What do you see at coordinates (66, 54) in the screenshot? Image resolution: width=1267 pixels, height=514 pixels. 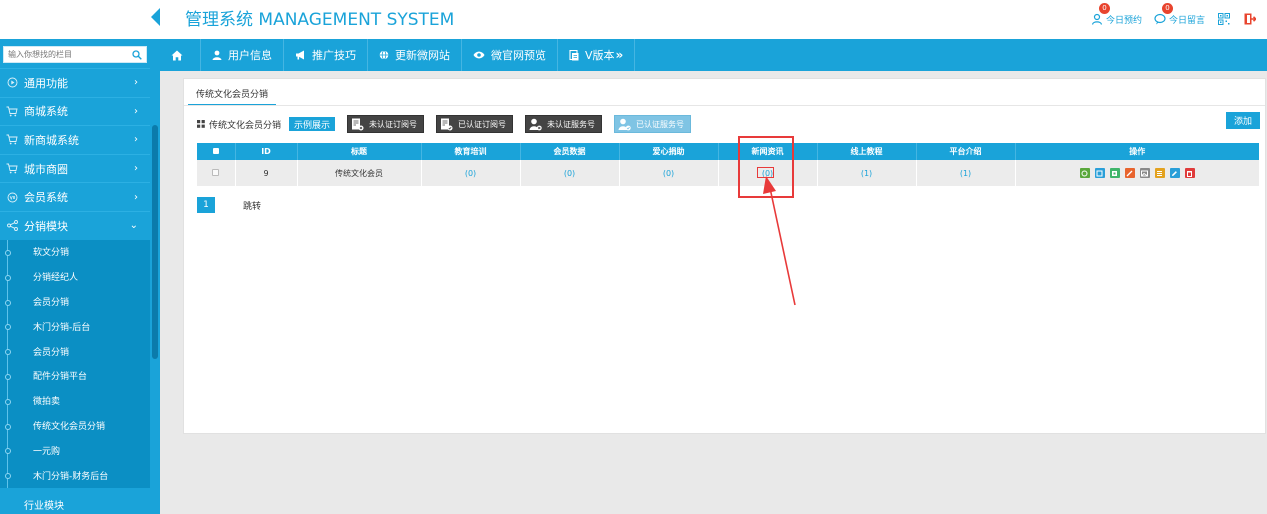 I see `sidebar-search-input` at bounding box center [66, 54].